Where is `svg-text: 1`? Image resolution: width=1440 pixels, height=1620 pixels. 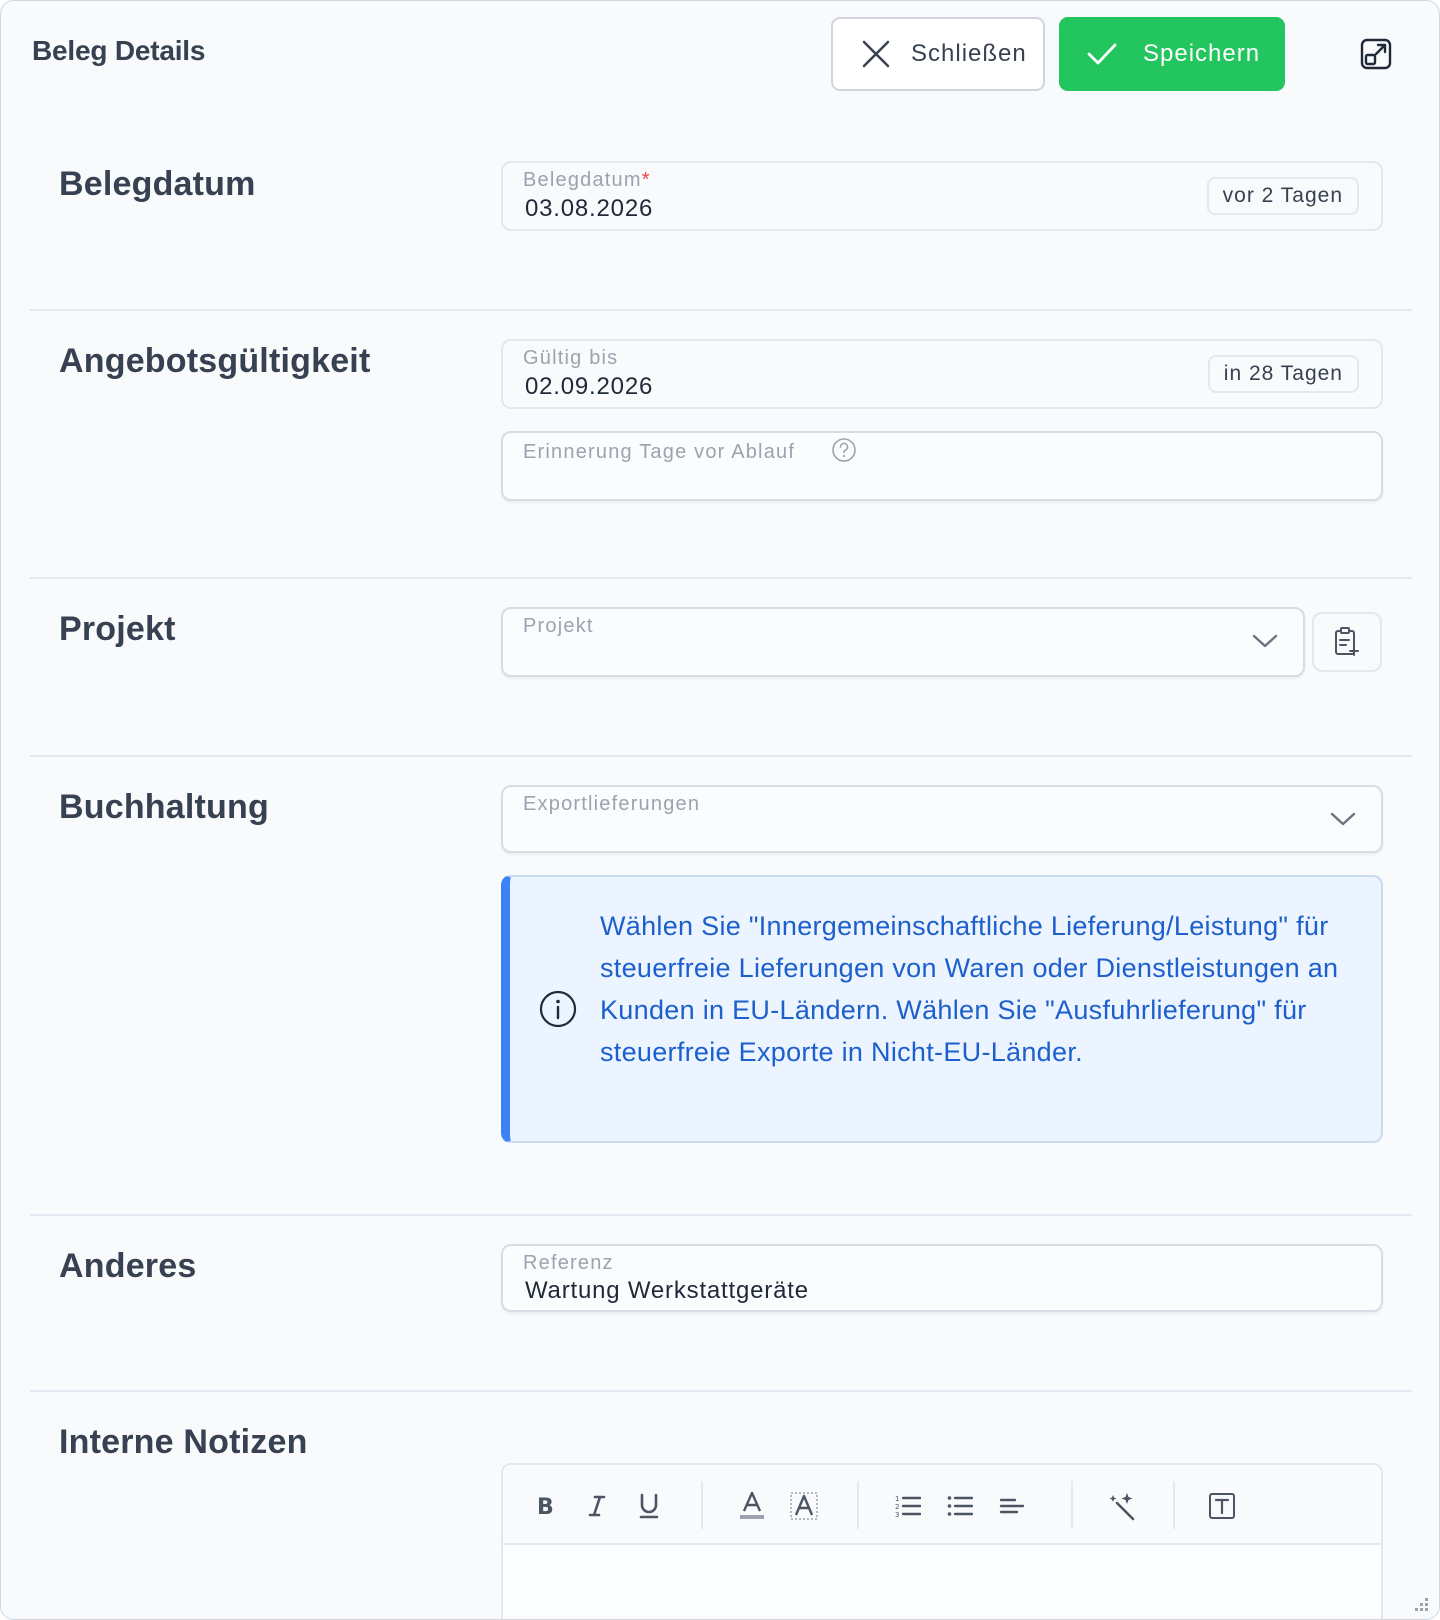 svg-text: 1 is located at coordinates (897, 1499).